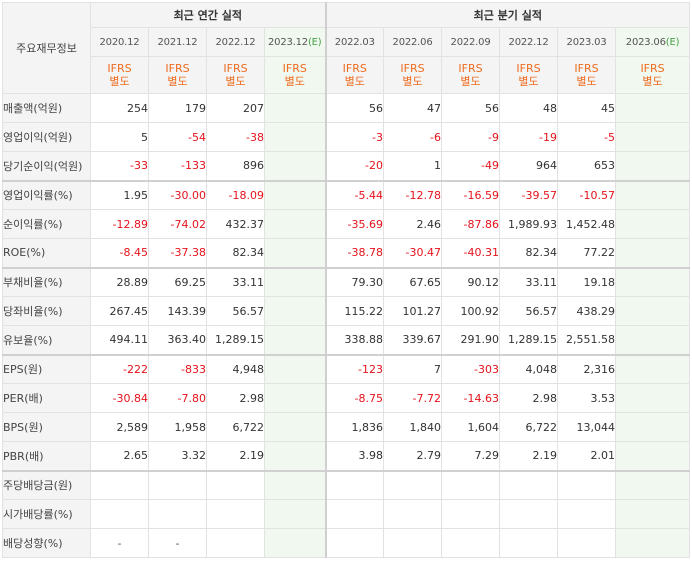 This screenshot has width=692, height=566. Describe the element at coordinates (587, 253) in the screenshot. I see `value-cell: 77.22` at that location.